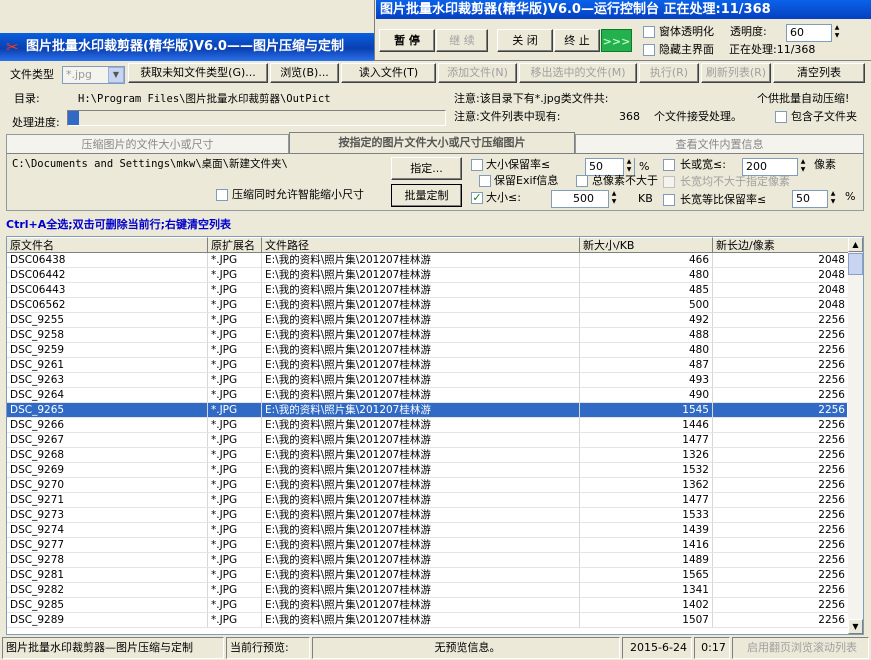 Image resolution: width=871 pixels, height=660 pixels. Describe the element at coordinates (781, 275) in the screenshot. I see `cell-new-edge: 2048` at that location.